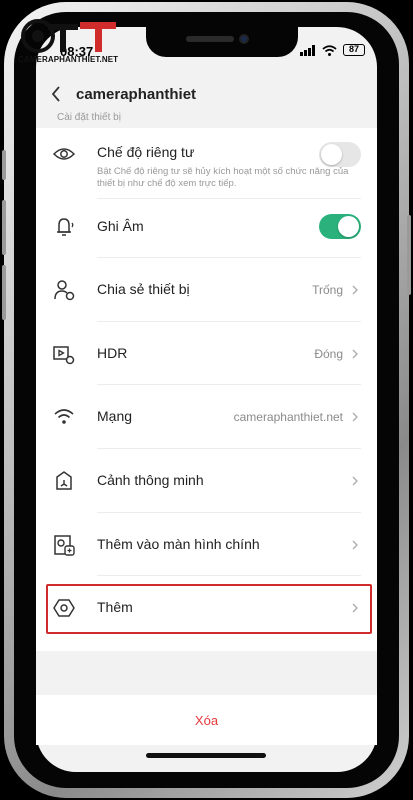 The height and width of the screenshot is (800, 413). Describe the element at coordinates (64, 290) in the screenshot. I see `share-user-icon` at that location.